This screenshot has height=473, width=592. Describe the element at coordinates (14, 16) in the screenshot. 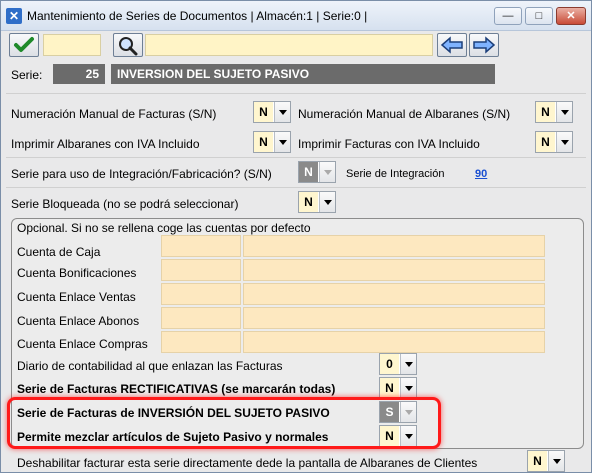

I see `app-icon: ✕` at that location.